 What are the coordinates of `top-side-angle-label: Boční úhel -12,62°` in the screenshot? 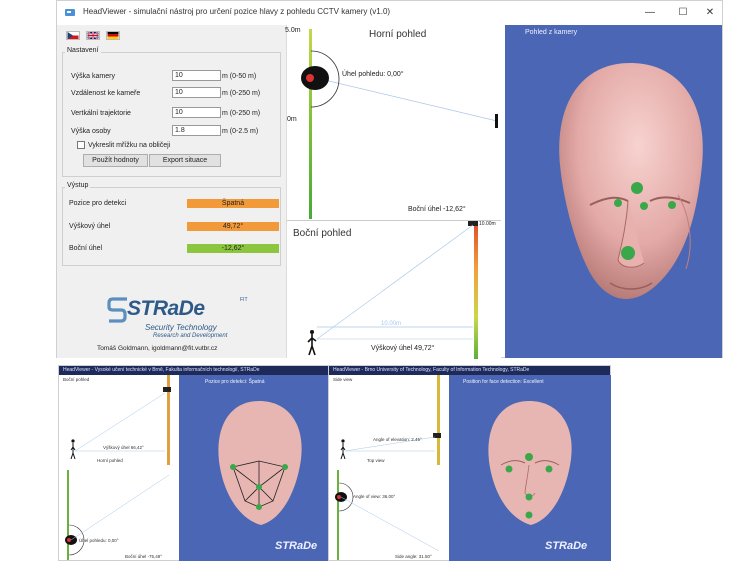 It's located at (437, 209).